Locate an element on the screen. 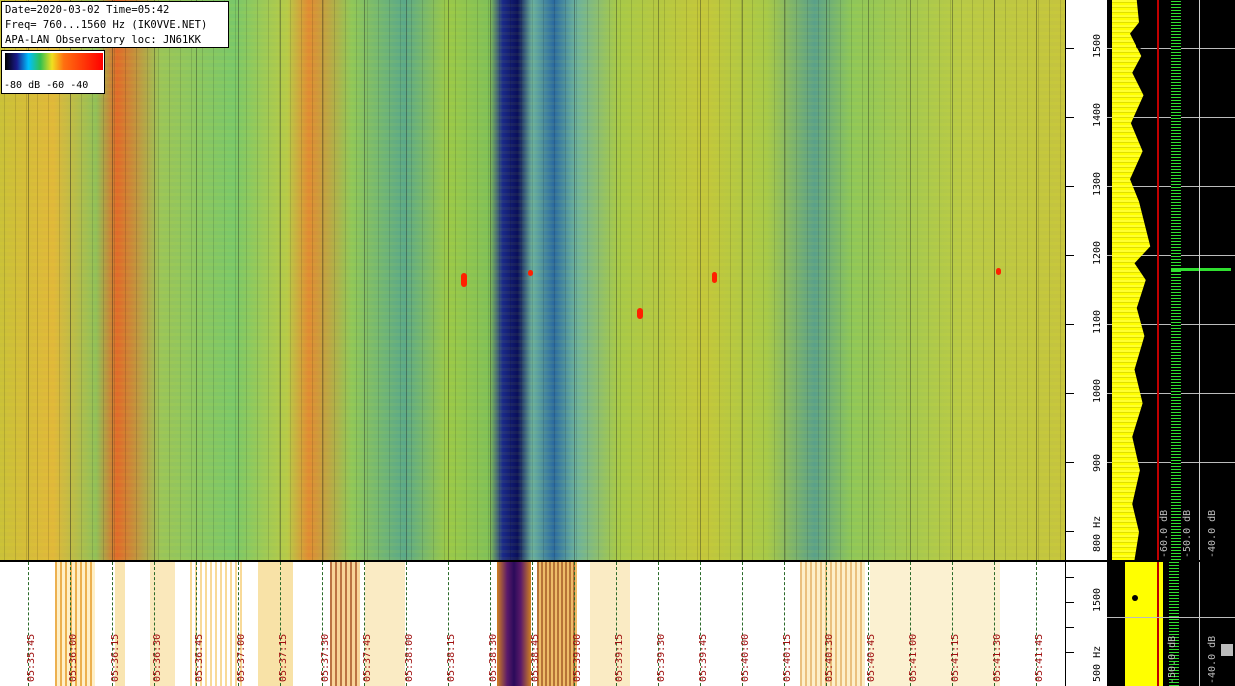  freq-label: 1000 is located at coordinates (1097, 390).